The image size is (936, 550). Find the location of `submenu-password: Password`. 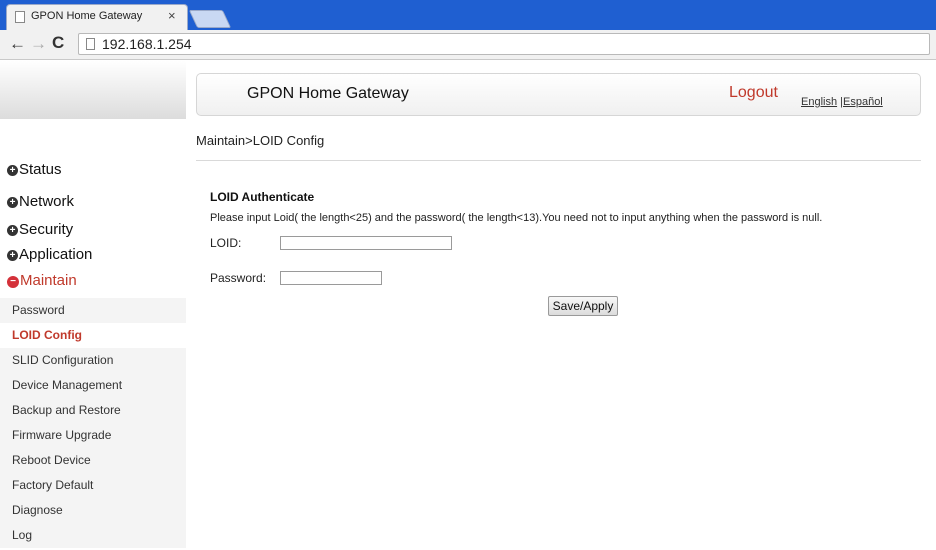

submenu-password: Password is located at coordinates (93, 310).